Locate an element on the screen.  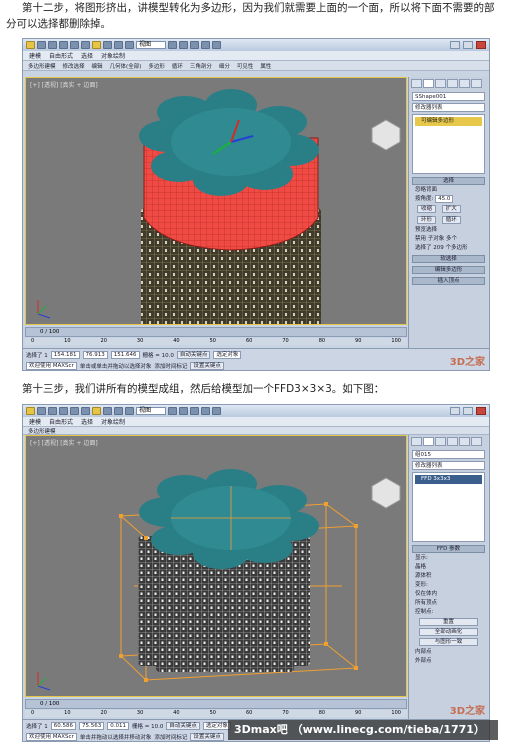
minimize-button is located at coordinates (455, 45).